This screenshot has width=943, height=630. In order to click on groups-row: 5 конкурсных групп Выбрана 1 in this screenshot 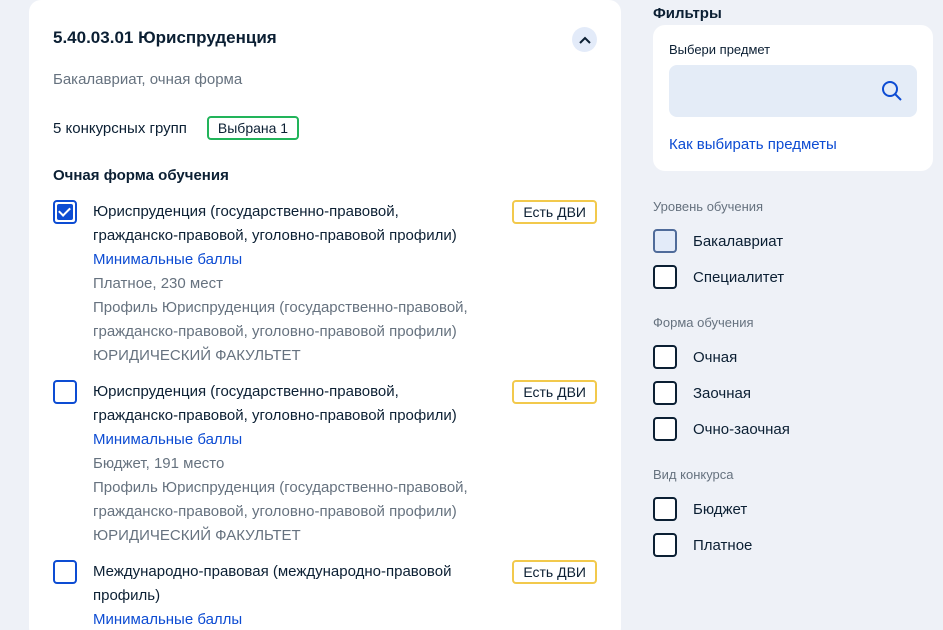, I will do `click(176, 128)`.